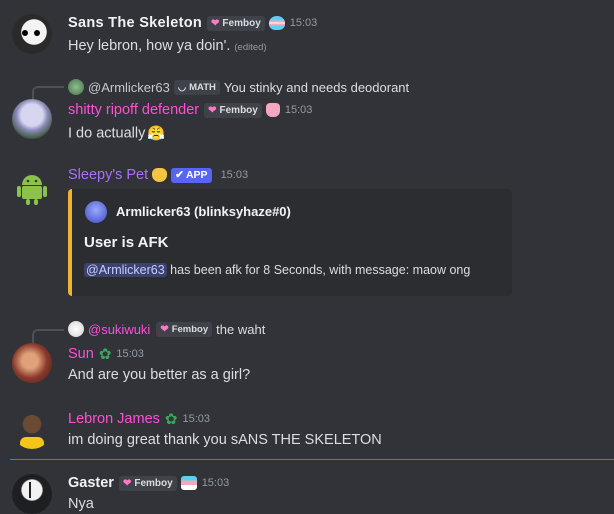 Image resolution: width=614 pixels, height=514 pixels. Describe the element at coordinates (156, 133) in the screenshot. I see `steam-face-emoji: 😤` at that location.